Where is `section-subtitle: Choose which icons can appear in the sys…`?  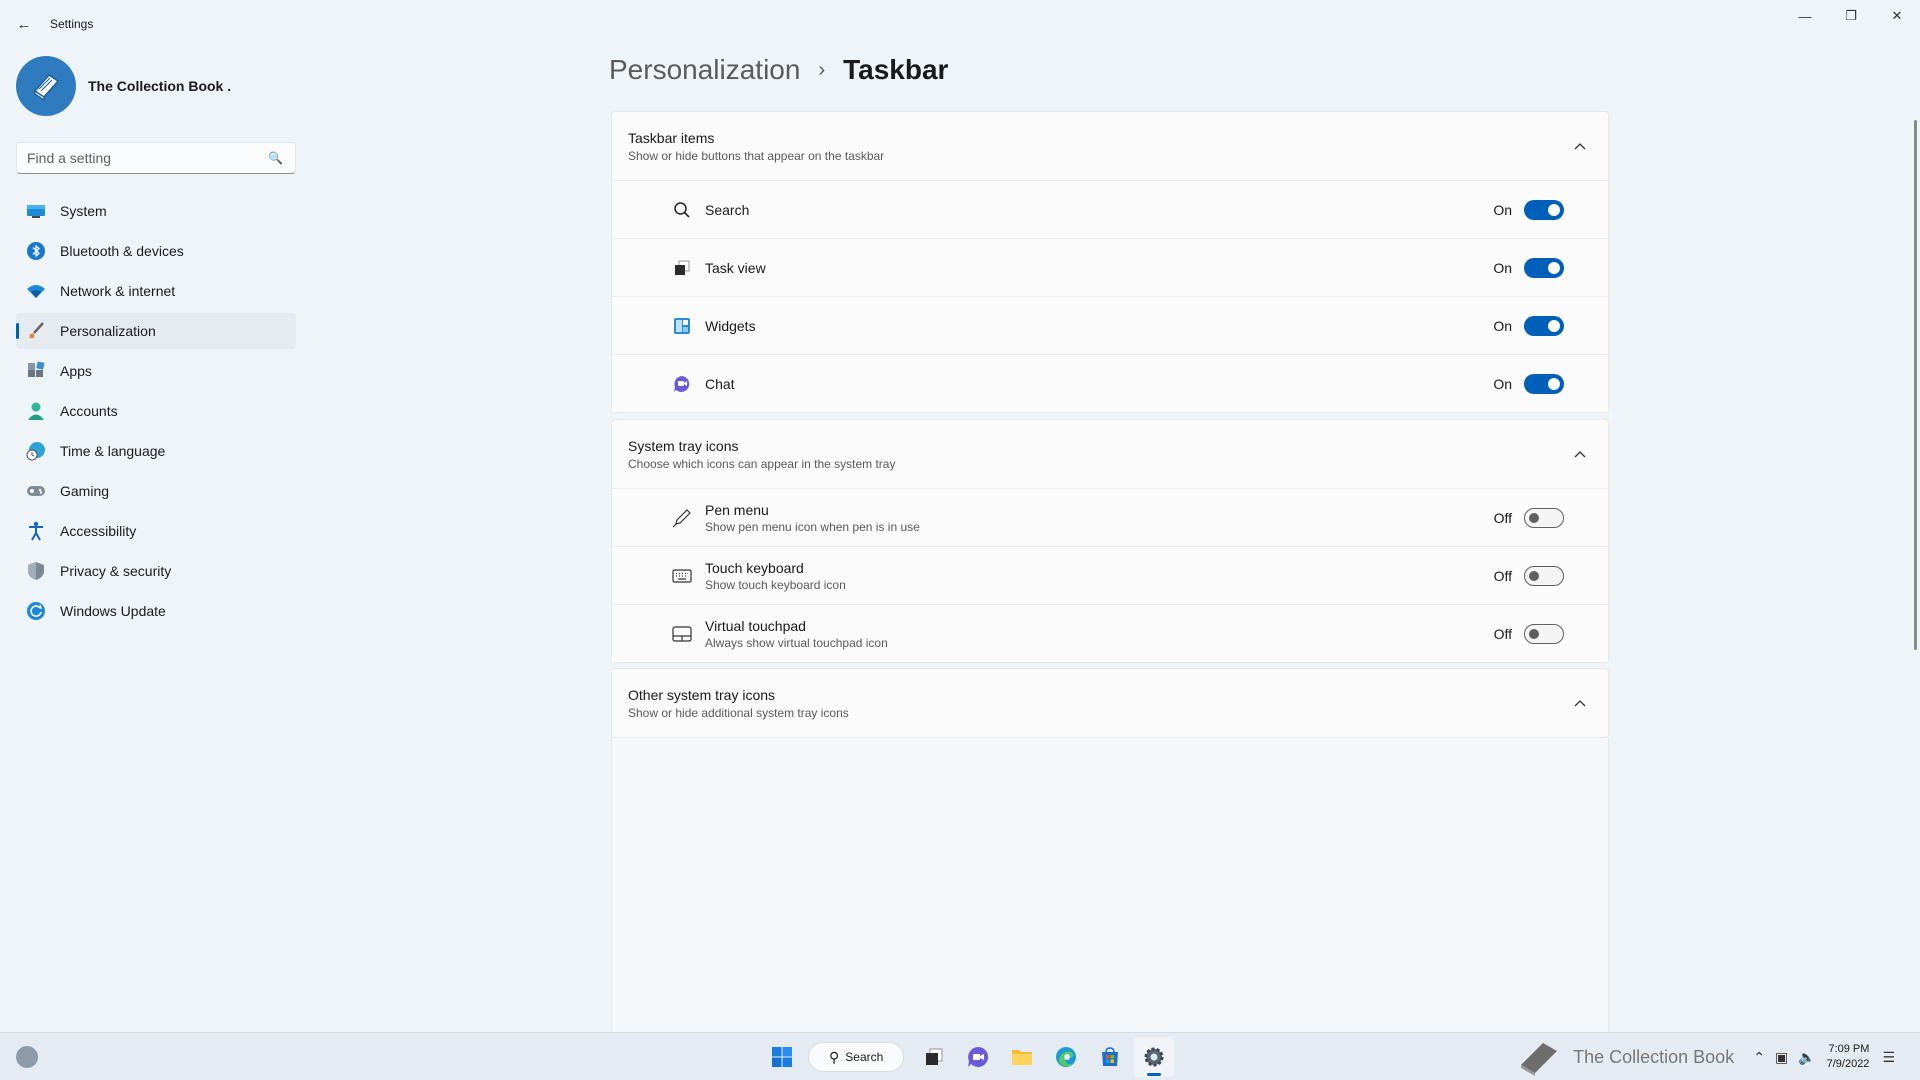
section-subtitle: Choose which icons can appear in the sys… is located at coordinates (762, 463).